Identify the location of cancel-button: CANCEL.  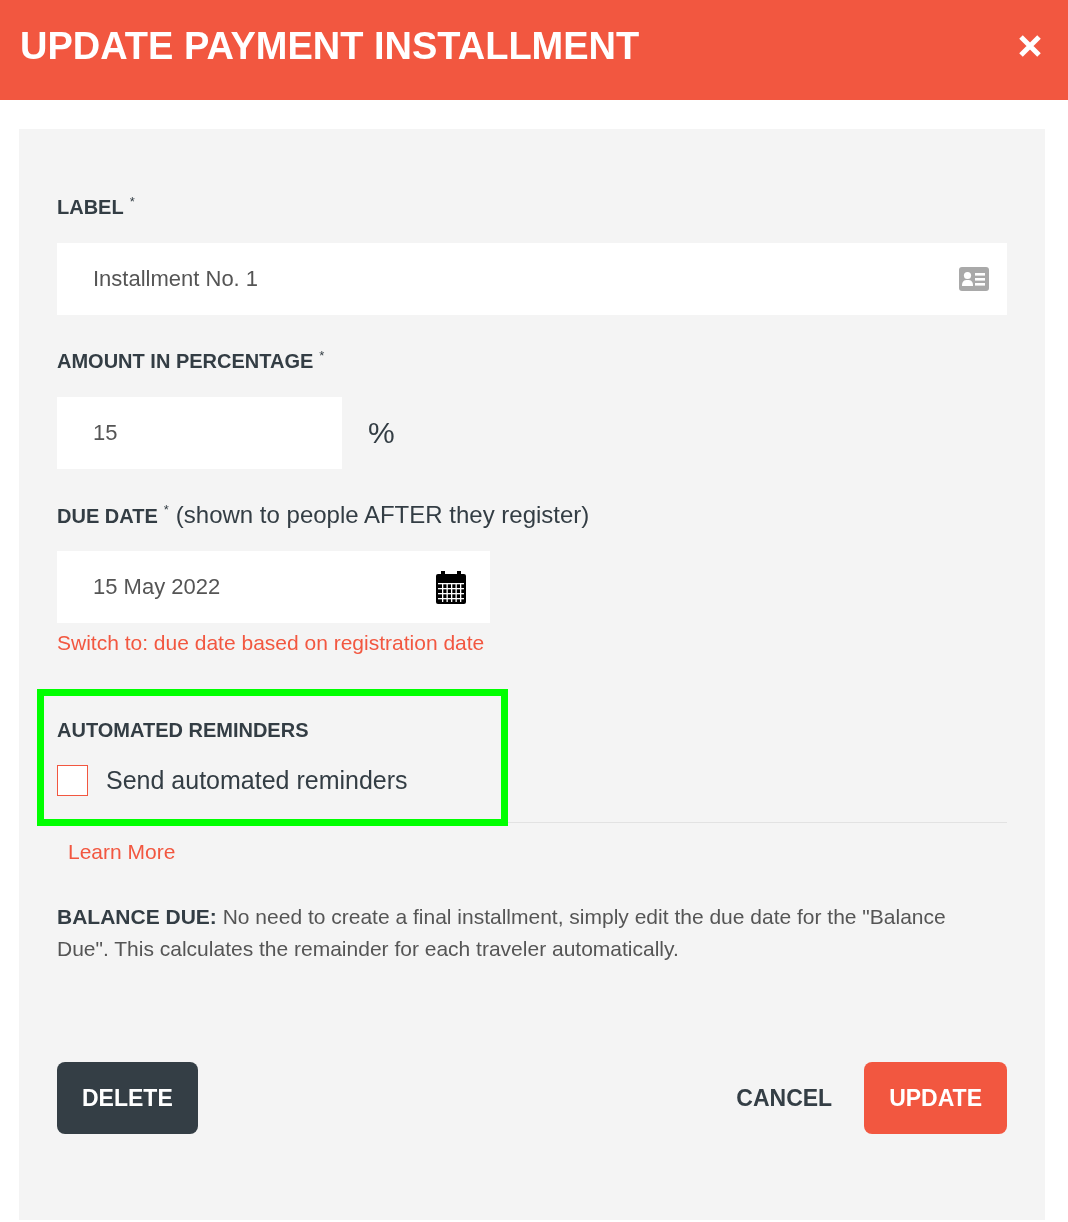
(784, 1098).